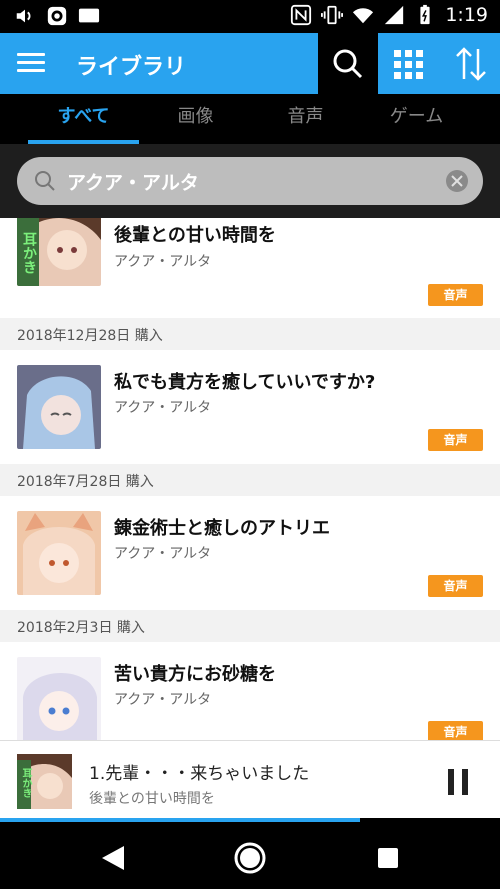 Image resolution: width=500 pixels, height=889 pixels. What do you see at coordinates (152, 799) in the screenshot?
I see `album-title: 後輩との甘い時間を` at bounding box center [152, 799].